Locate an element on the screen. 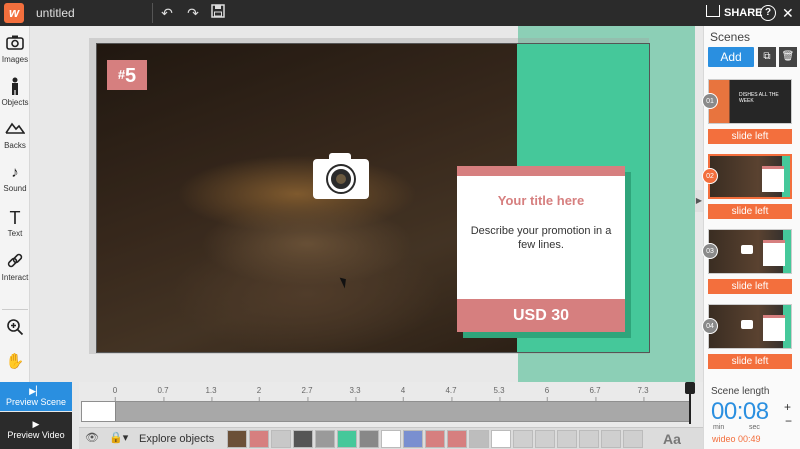 This screenshot has width=800, height=449. badge-hash: # is located at coordinates (121, 74).